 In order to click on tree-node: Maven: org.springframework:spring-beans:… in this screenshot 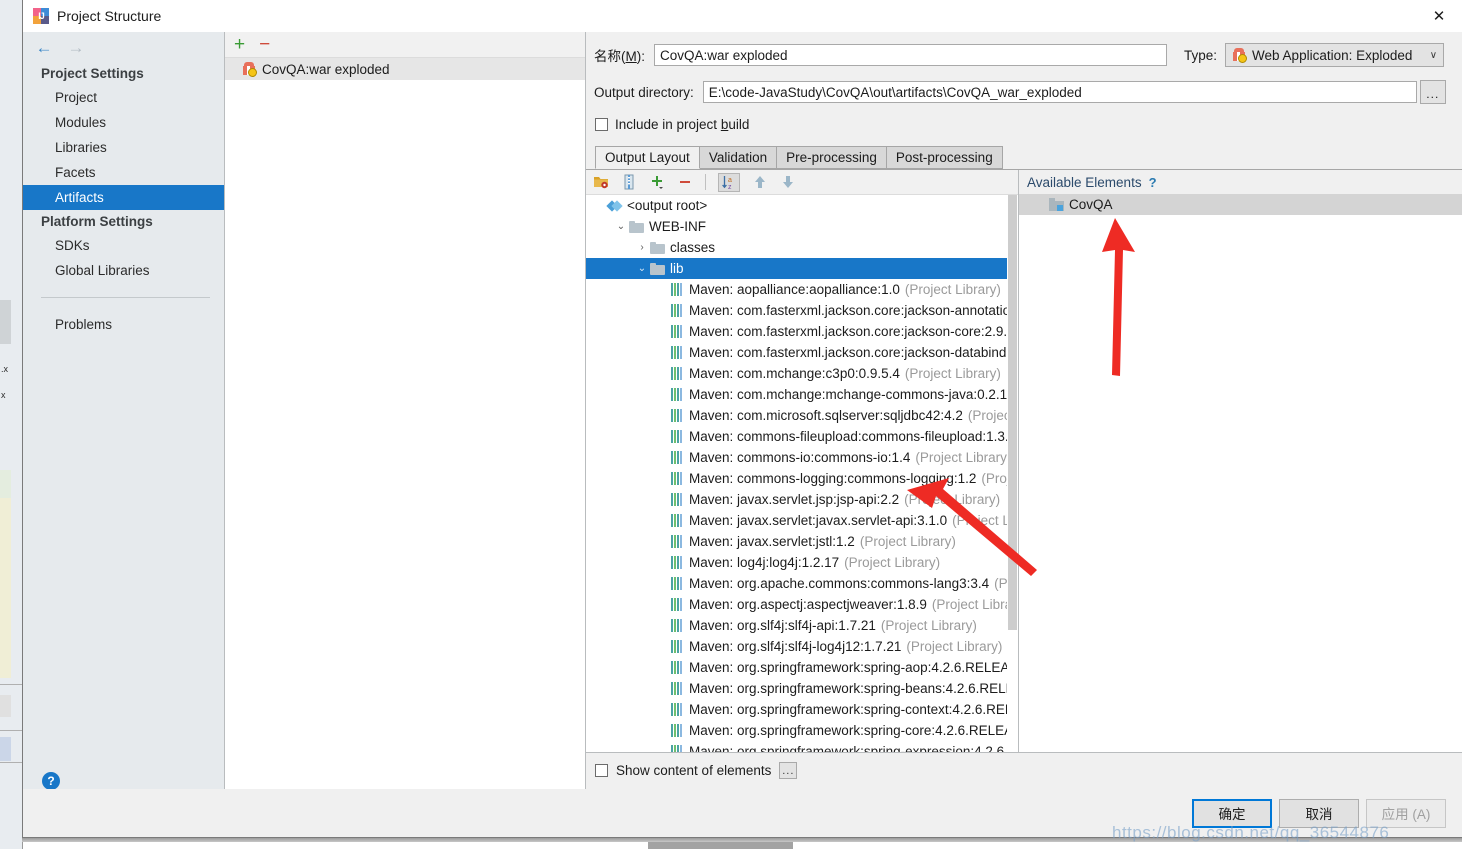, I will do `click(802, 688)`.